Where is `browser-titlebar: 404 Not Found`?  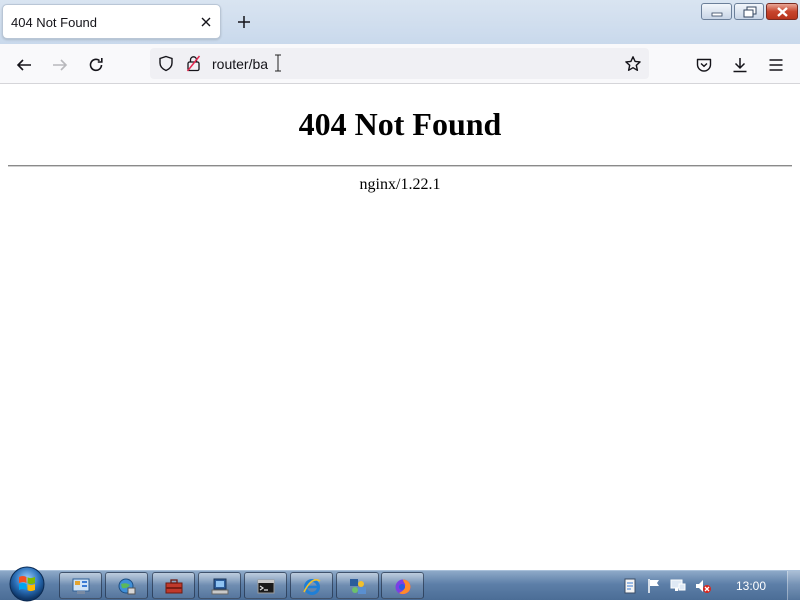 browser-titlebar: 404 Not Found is located at coordinates (400, 22).